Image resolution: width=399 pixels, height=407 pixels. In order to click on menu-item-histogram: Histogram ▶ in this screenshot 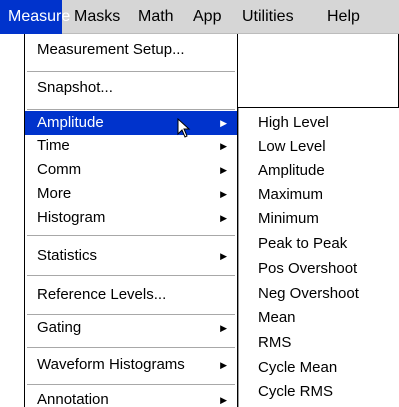, I will do `click(131, 218)`.